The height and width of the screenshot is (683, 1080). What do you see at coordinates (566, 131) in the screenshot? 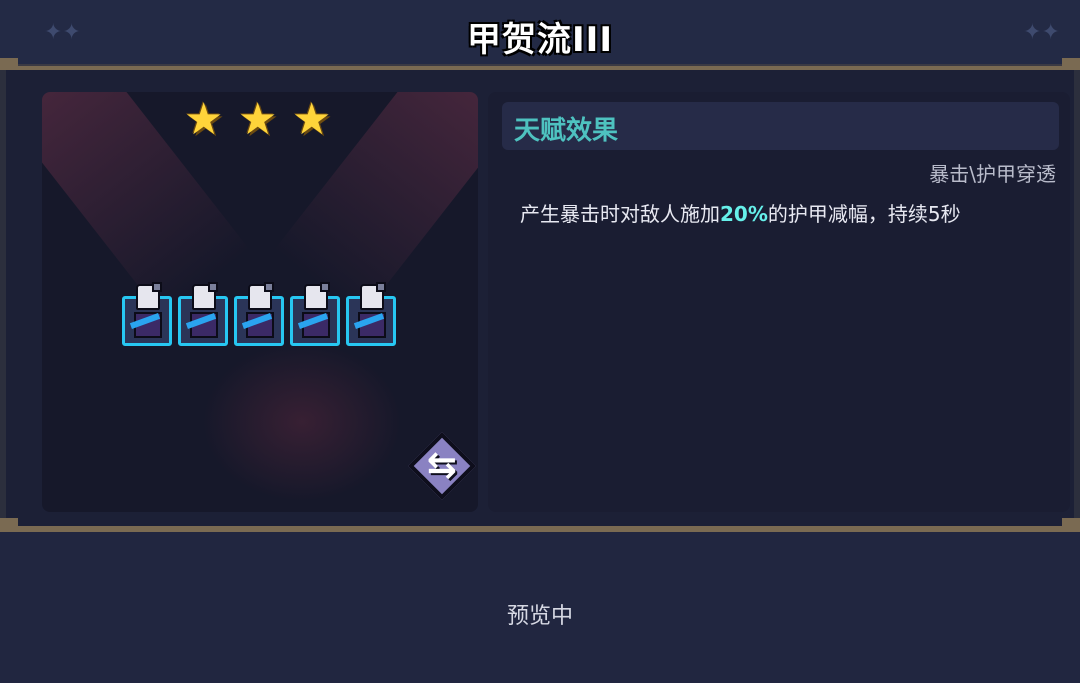
I see `talent-section-title: 天赋效果` at bounding box center [566, 131].